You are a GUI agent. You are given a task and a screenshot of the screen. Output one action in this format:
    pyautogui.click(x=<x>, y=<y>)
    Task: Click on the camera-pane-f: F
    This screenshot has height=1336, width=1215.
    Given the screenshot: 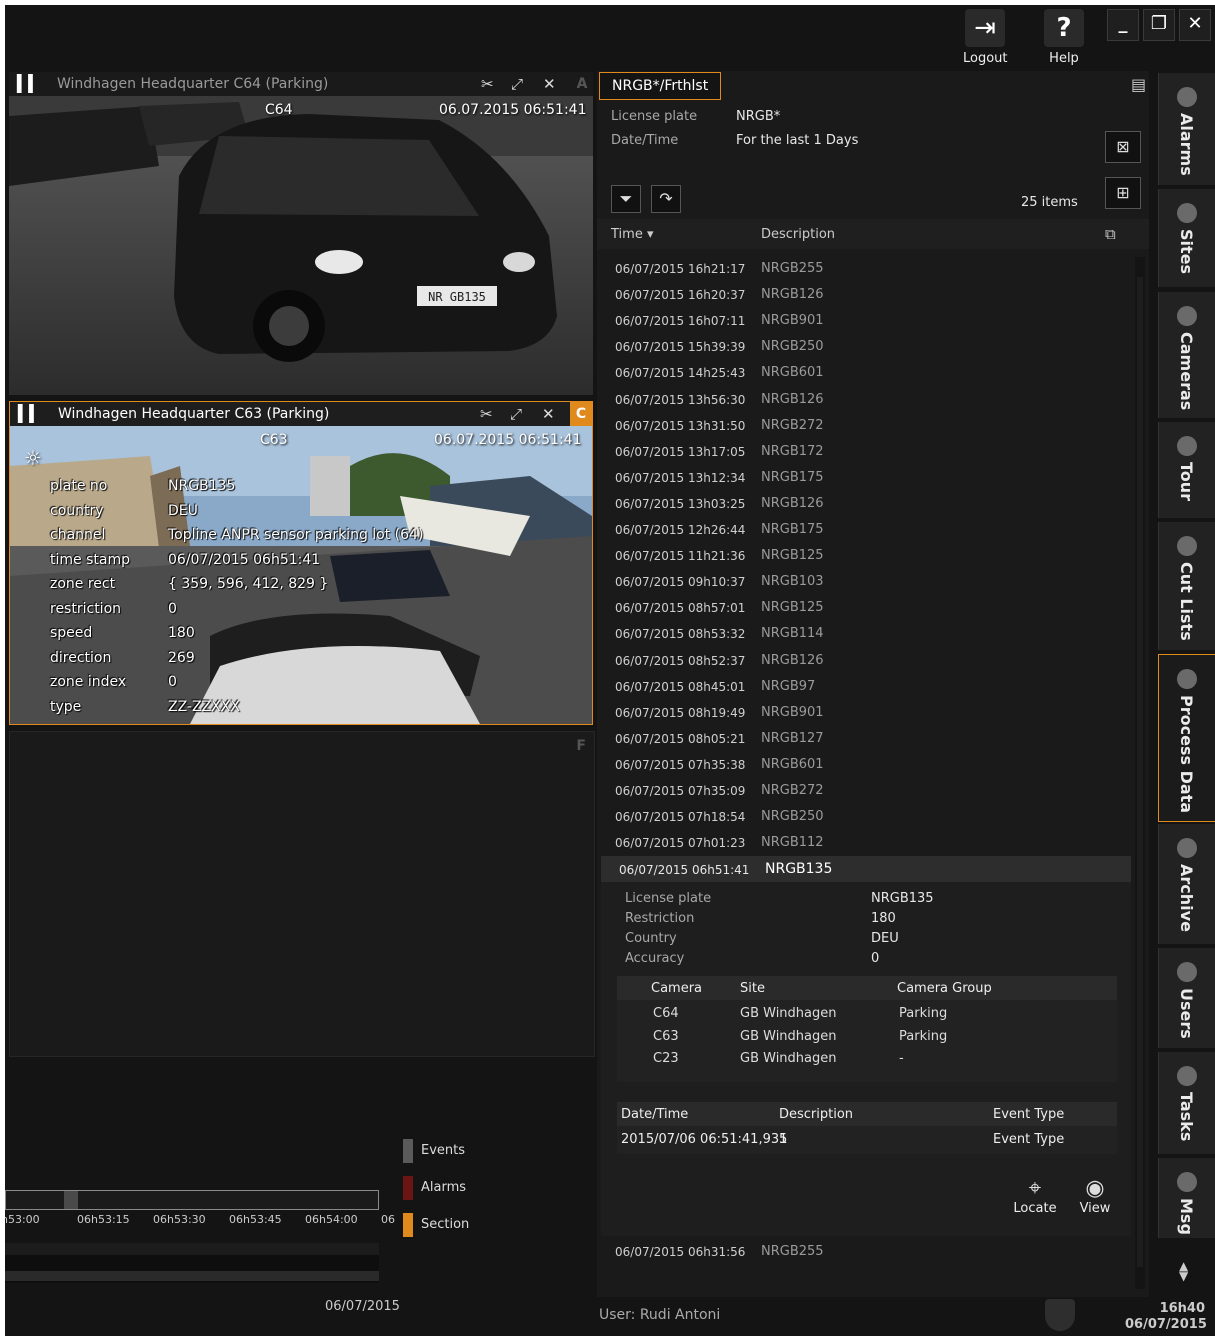 What is the action you would take?
    pyautogui.click(x=302, y=894)
    